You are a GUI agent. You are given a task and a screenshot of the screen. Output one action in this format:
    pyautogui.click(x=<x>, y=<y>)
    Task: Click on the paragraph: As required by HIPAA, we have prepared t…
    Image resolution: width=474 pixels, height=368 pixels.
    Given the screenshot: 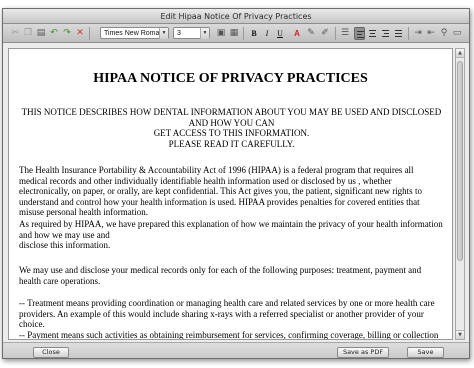 What is the action you would take?
    pyautogui.click(x=231, y=234)
    